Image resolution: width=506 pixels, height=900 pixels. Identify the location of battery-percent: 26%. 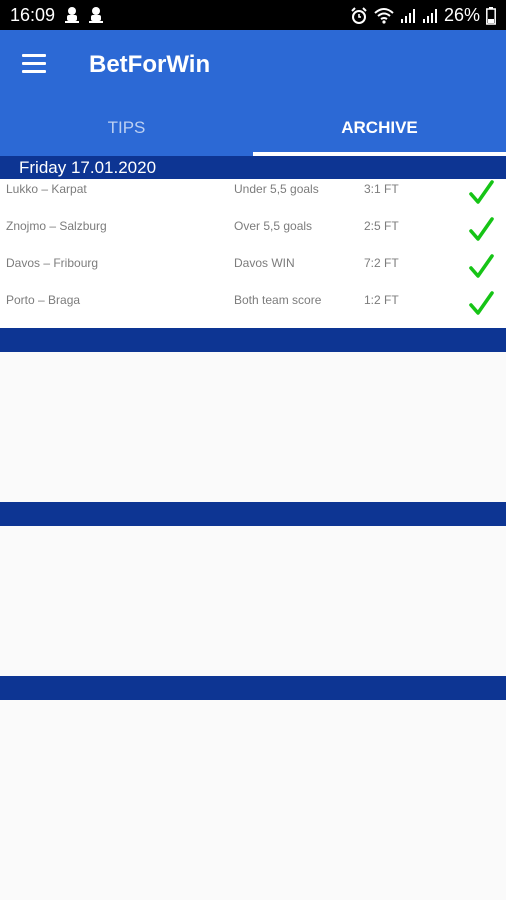
(461, 15).